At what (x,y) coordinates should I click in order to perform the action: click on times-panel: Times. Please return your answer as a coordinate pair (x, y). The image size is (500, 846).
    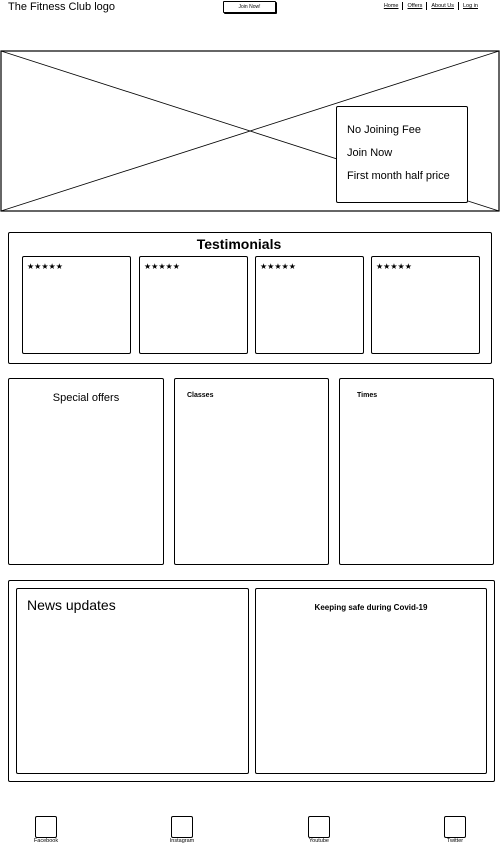
    Looking at the image, I should click on (416, 471).